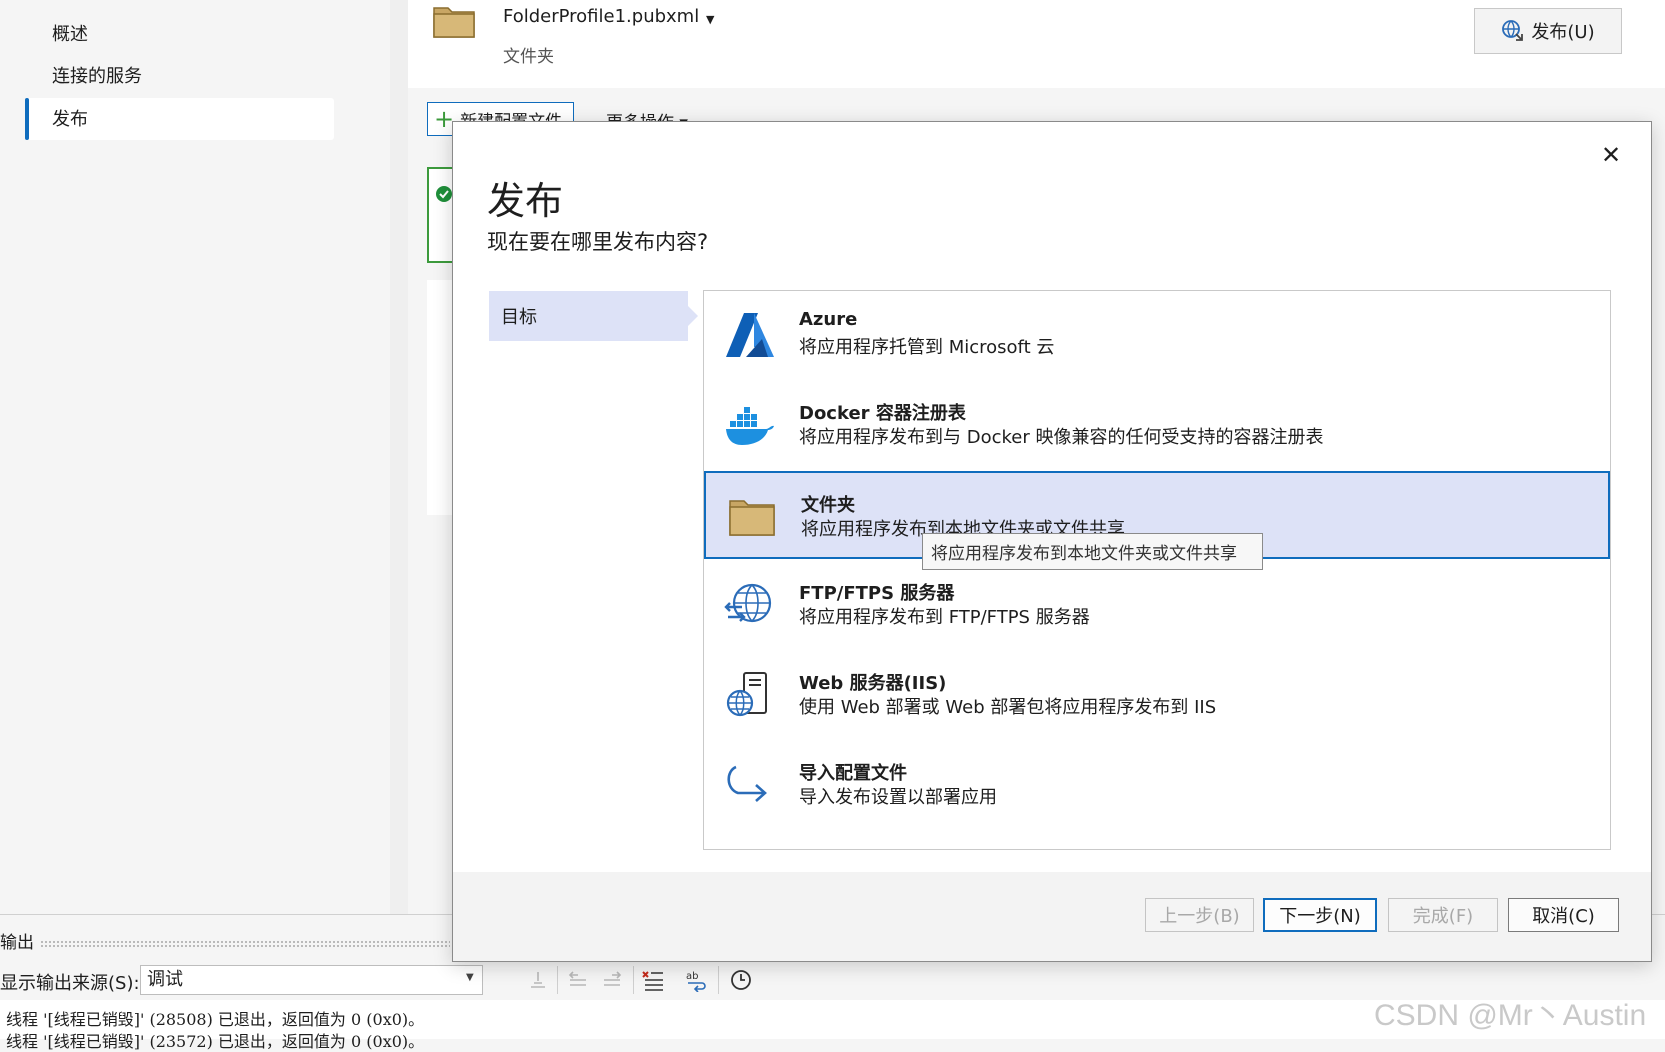 The width and height of the screenshot is (1665, 1052). I want to click on go-to-source-icon, so click(538, 980).